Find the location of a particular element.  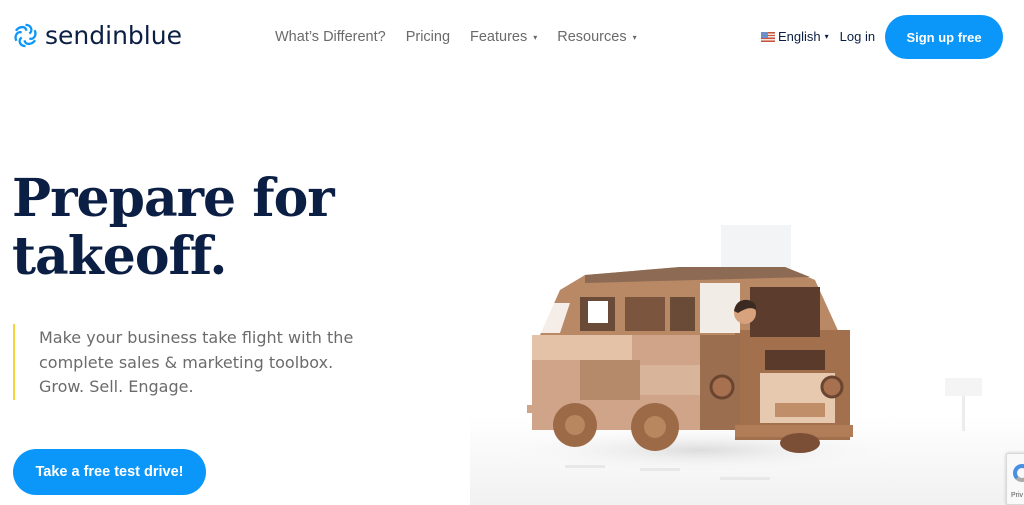

wheel is located at coordinates (800, 443).